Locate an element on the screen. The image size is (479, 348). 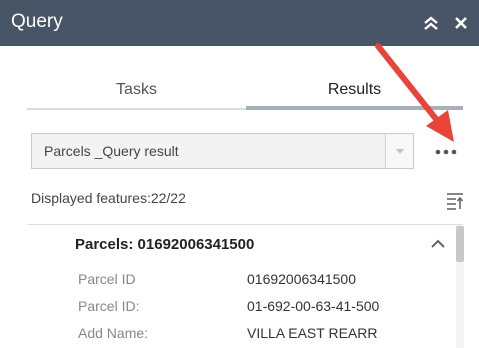
collapse-panel-button is located at coordinates (431, 23).